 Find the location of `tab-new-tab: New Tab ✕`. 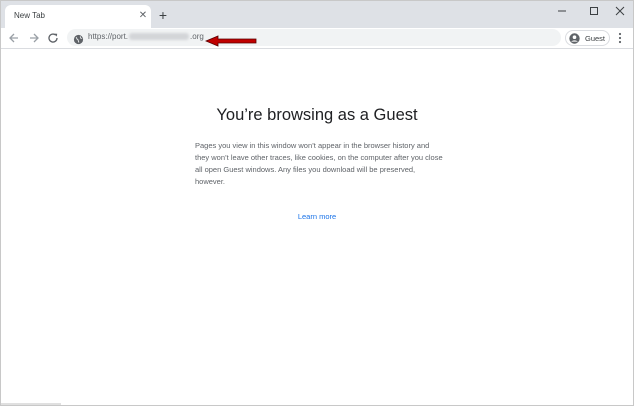

tab-new-tab: New Tab ✕ is located at coordinates (78, 16).